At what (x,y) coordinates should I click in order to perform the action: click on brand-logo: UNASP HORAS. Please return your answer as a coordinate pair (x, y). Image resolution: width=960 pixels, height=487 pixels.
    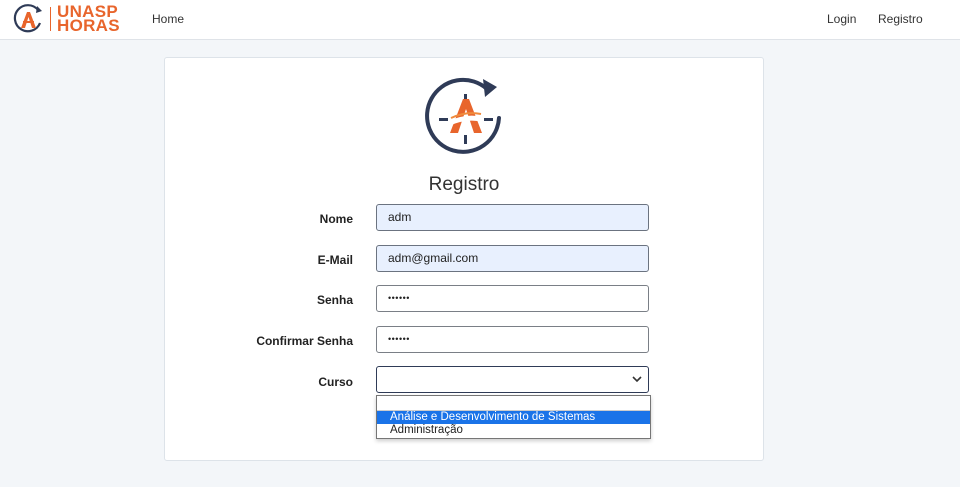
    Looking at the image, I should click on (67, 19).